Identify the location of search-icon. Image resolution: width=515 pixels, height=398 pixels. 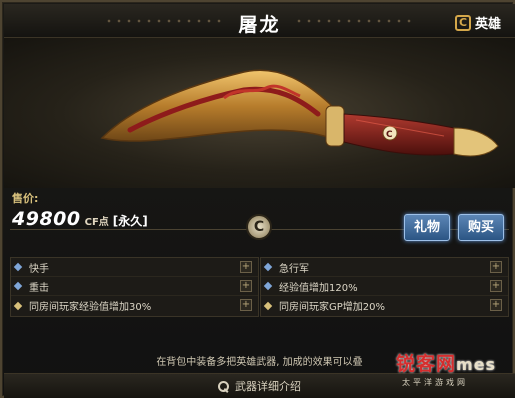
(223, 386).